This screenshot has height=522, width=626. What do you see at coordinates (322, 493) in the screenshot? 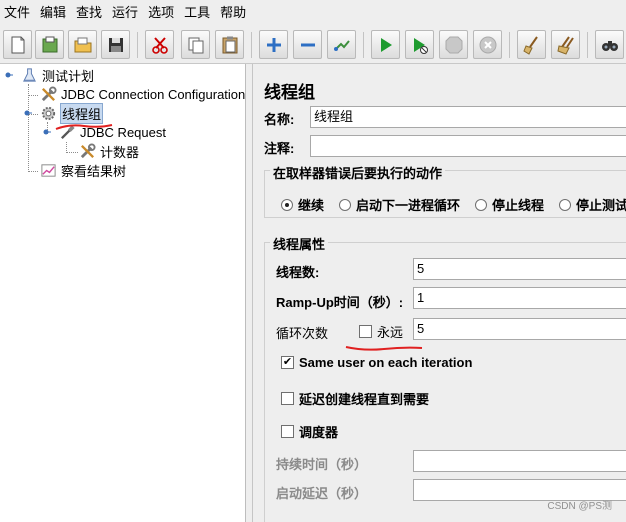
I see `startup-delay-label: 启动延迟（秒）` at bounding box center [322, 493].